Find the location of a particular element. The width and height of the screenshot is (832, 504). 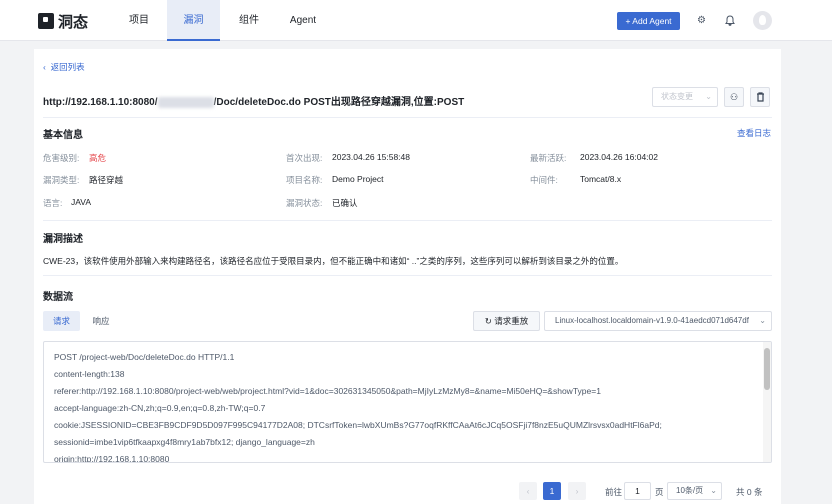

first-seen-label: 首次出现: is located at coordinates (304, 158).